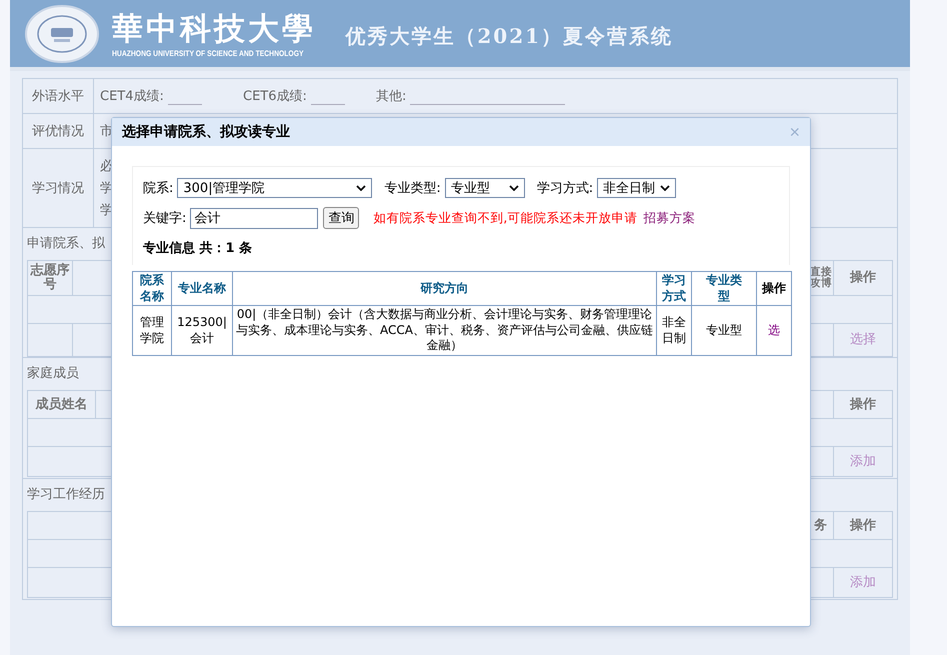 This screenshot has height=655, width=947. Describe the element at coordinates (636, 188) in the screenshot. I see `dropdown: 非全日制` at that location.